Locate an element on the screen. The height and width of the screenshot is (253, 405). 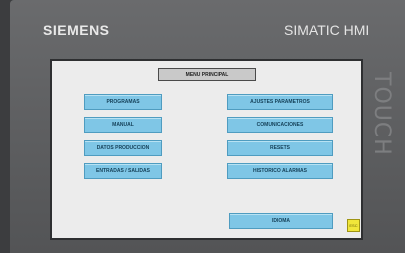
historico-alarmas-button: HISTORICO ALARMAS is located at coordinates (280, 171).